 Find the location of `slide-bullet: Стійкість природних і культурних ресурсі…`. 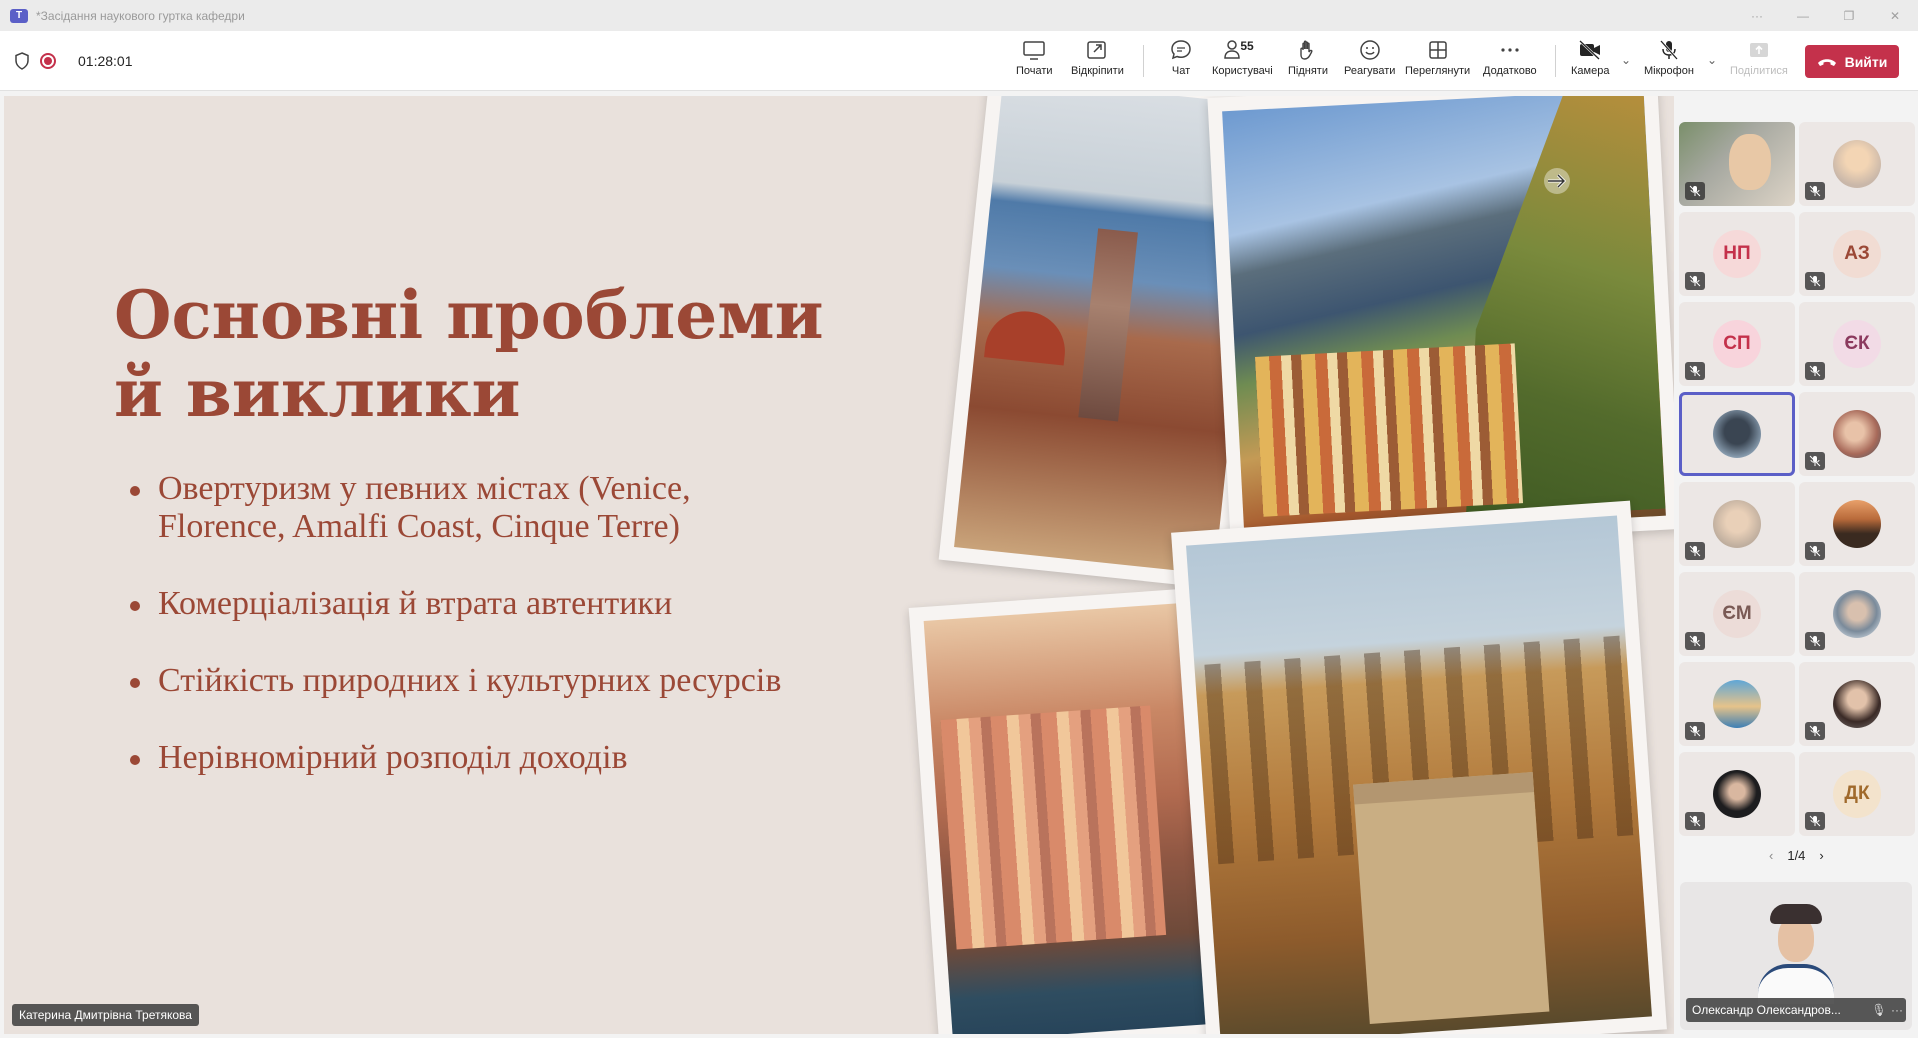

slide-bullet: Стійкість природних і культурних ресурсі… is located at coordinates (514, 681).